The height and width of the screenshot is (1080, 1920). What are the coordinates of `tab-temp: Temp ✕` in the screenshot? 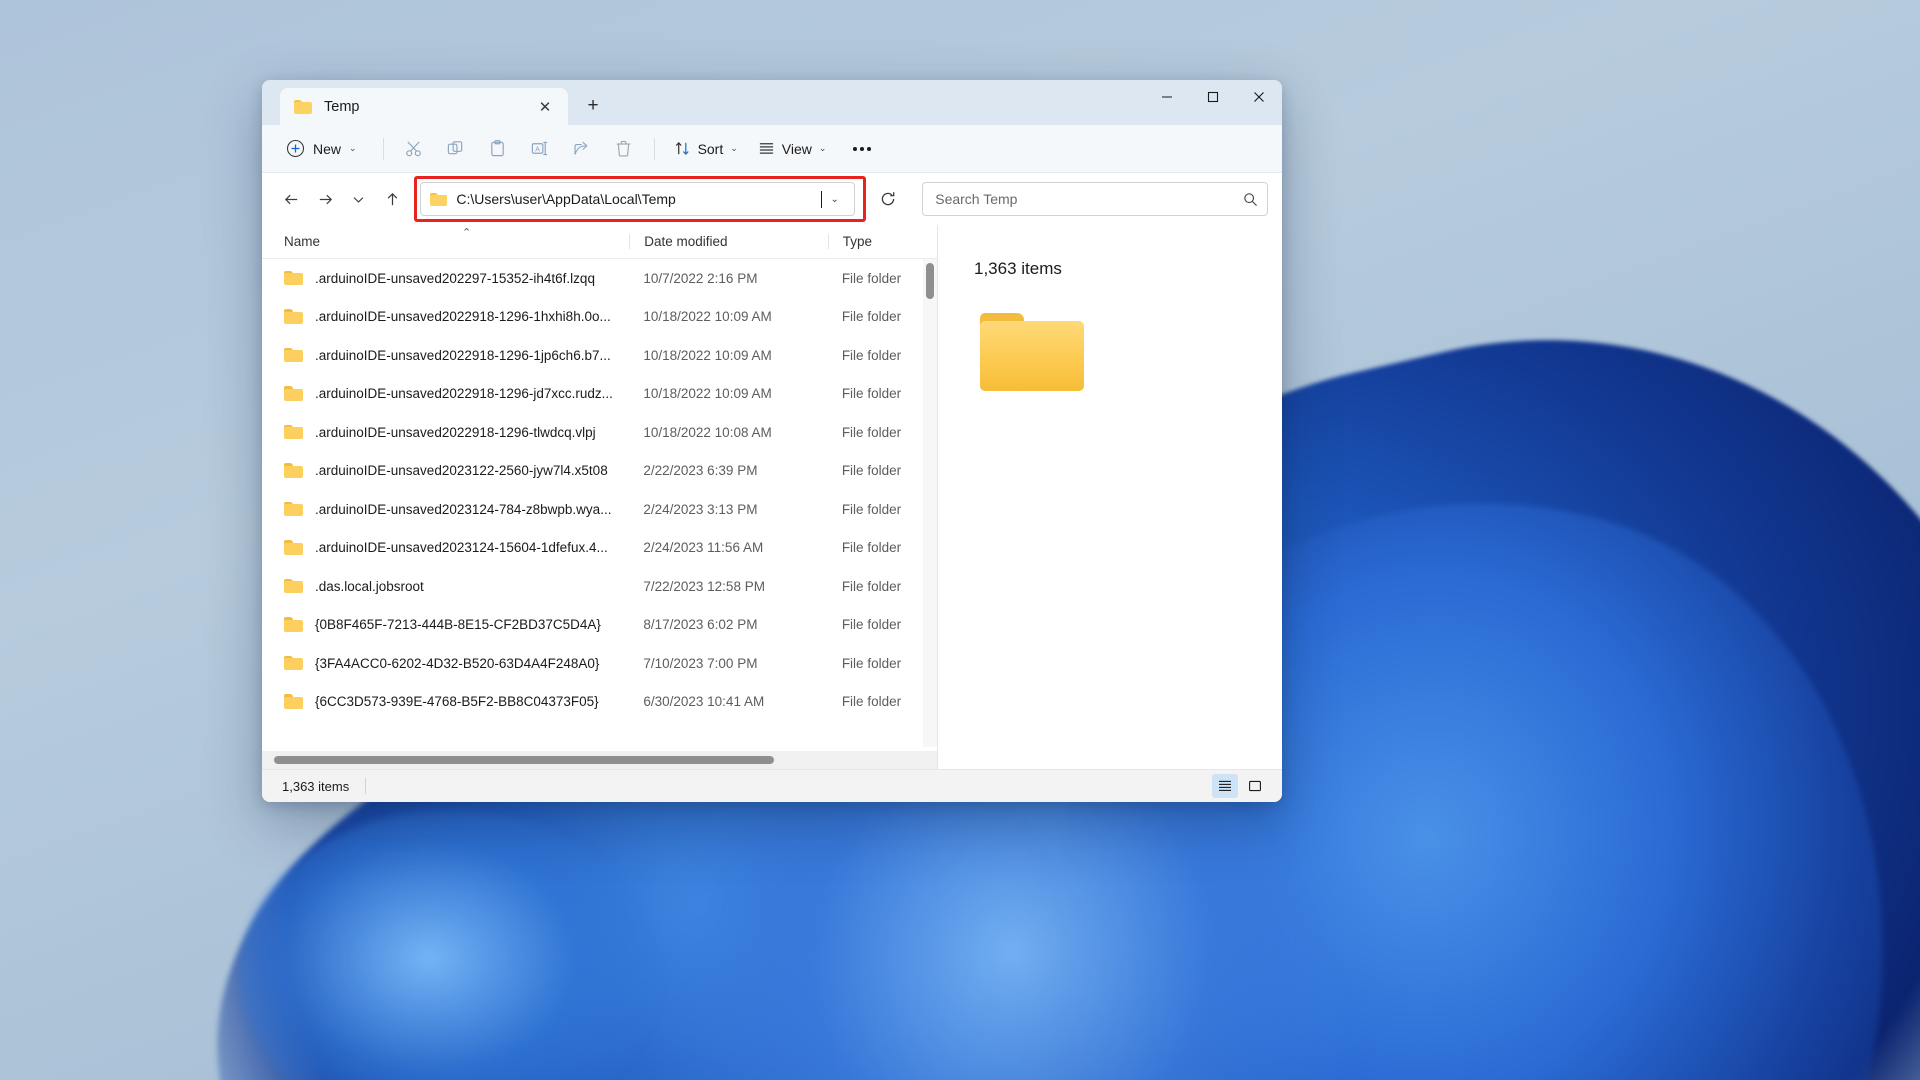 It's located at (424, 106).